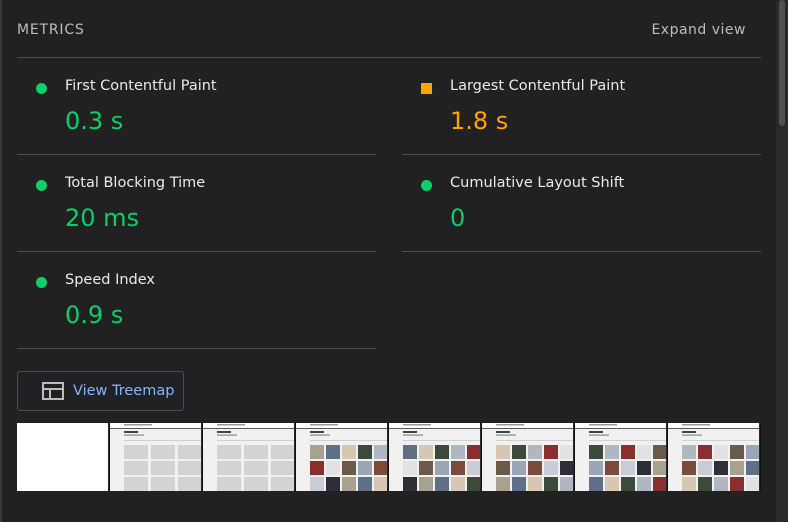 This screenshot has height=522, width=788. Describe the element at coordinates (479, 121) in the screenshot. I see `metric-value: 1.8 s` at that location.